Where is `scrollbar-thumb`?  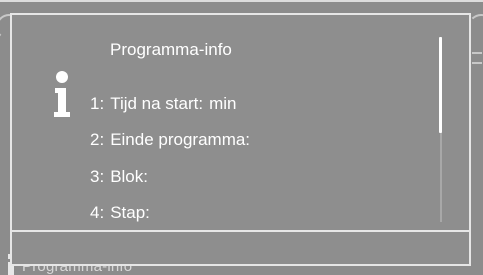
scrollbar-thumb is located at coordinates (440, 85).